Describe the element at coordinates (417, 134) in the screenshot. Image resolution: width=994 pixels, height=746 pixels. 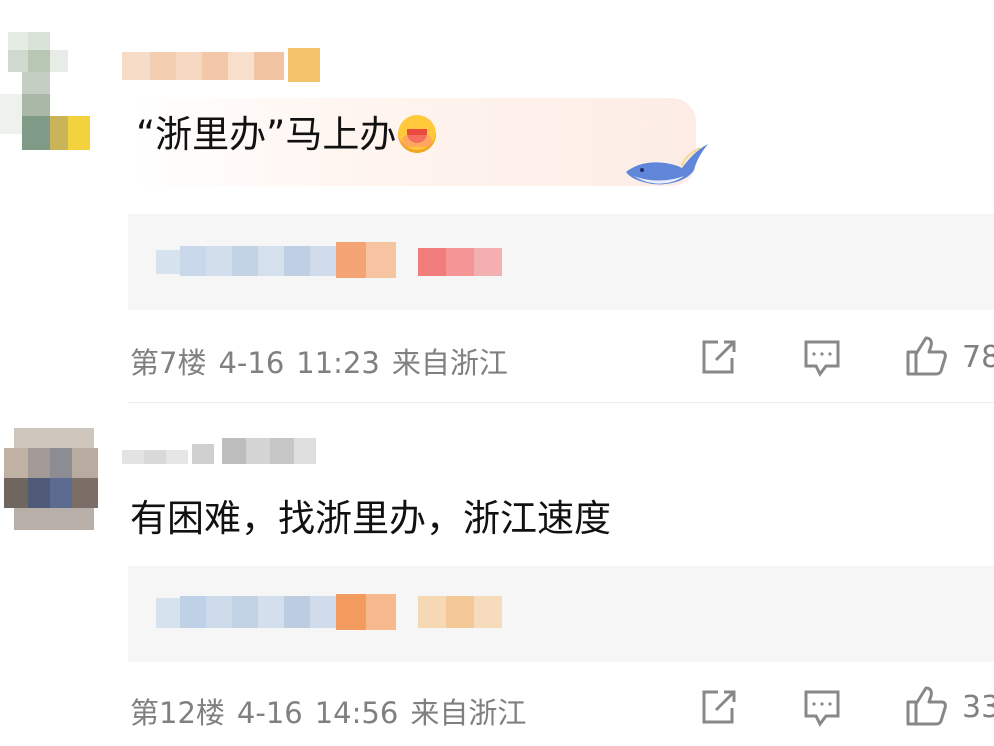
I see `yum-face-emoji` at that location.